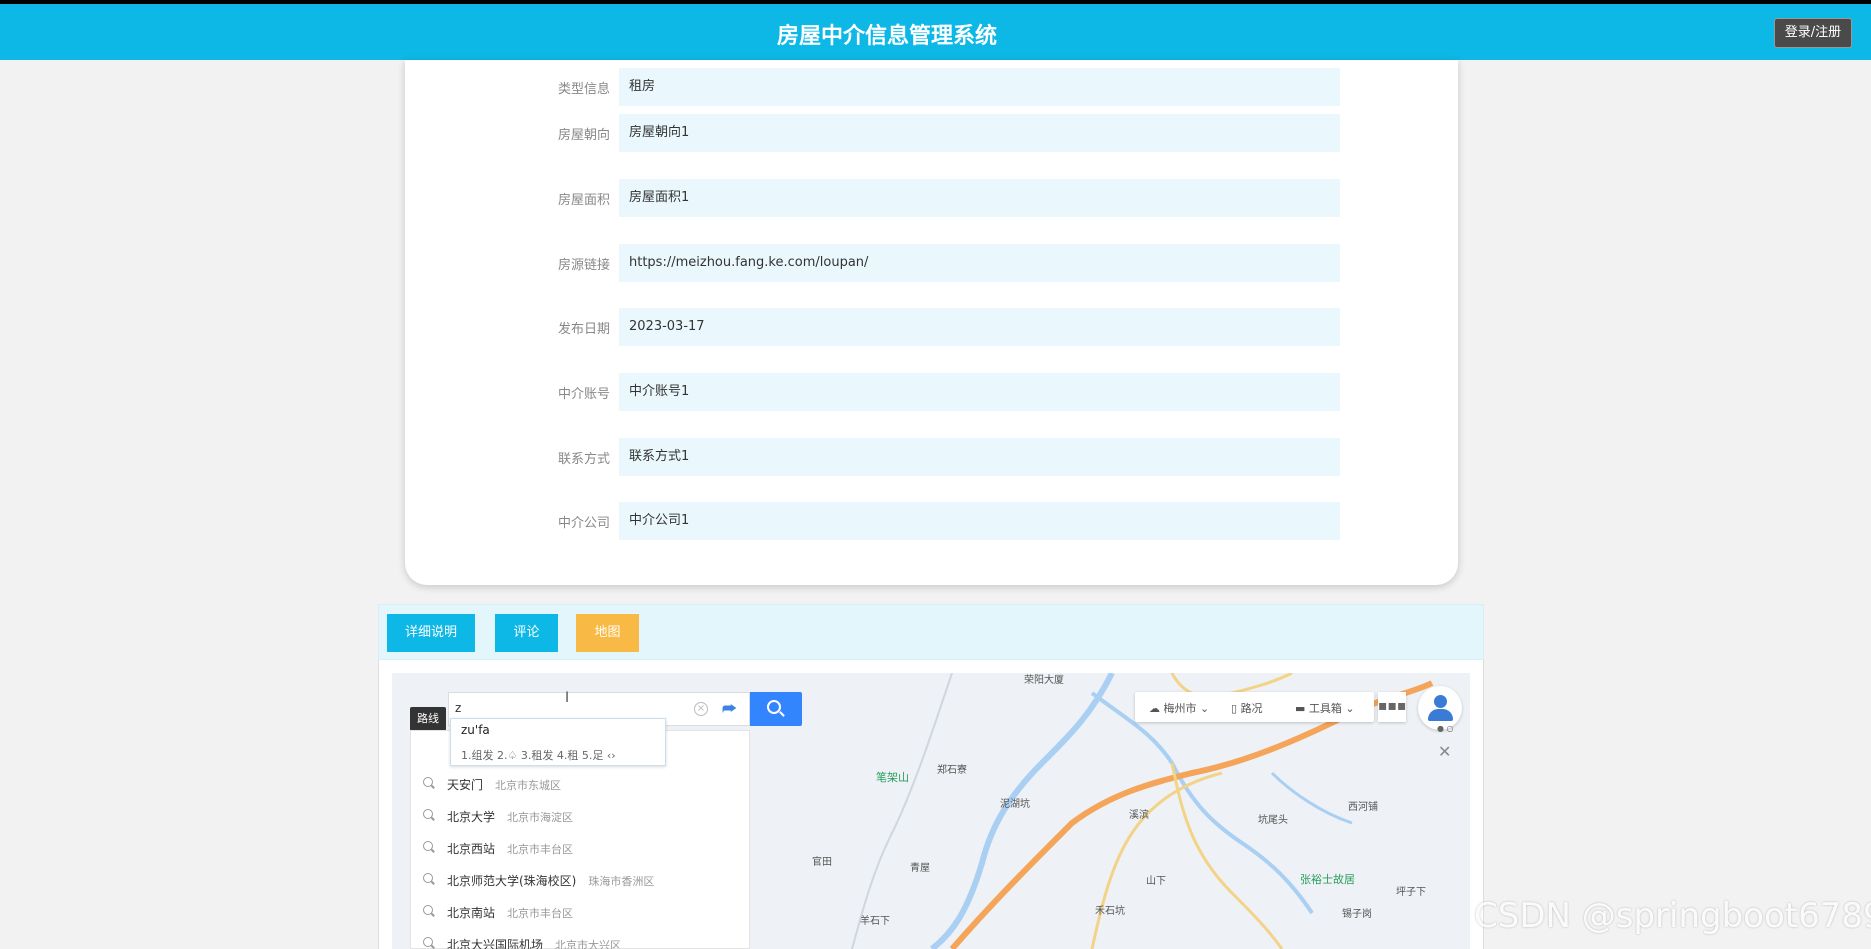 The width and height of the screenshot is (1871, 949). I want to click on map-place: 羊石下, so click(875, 921).